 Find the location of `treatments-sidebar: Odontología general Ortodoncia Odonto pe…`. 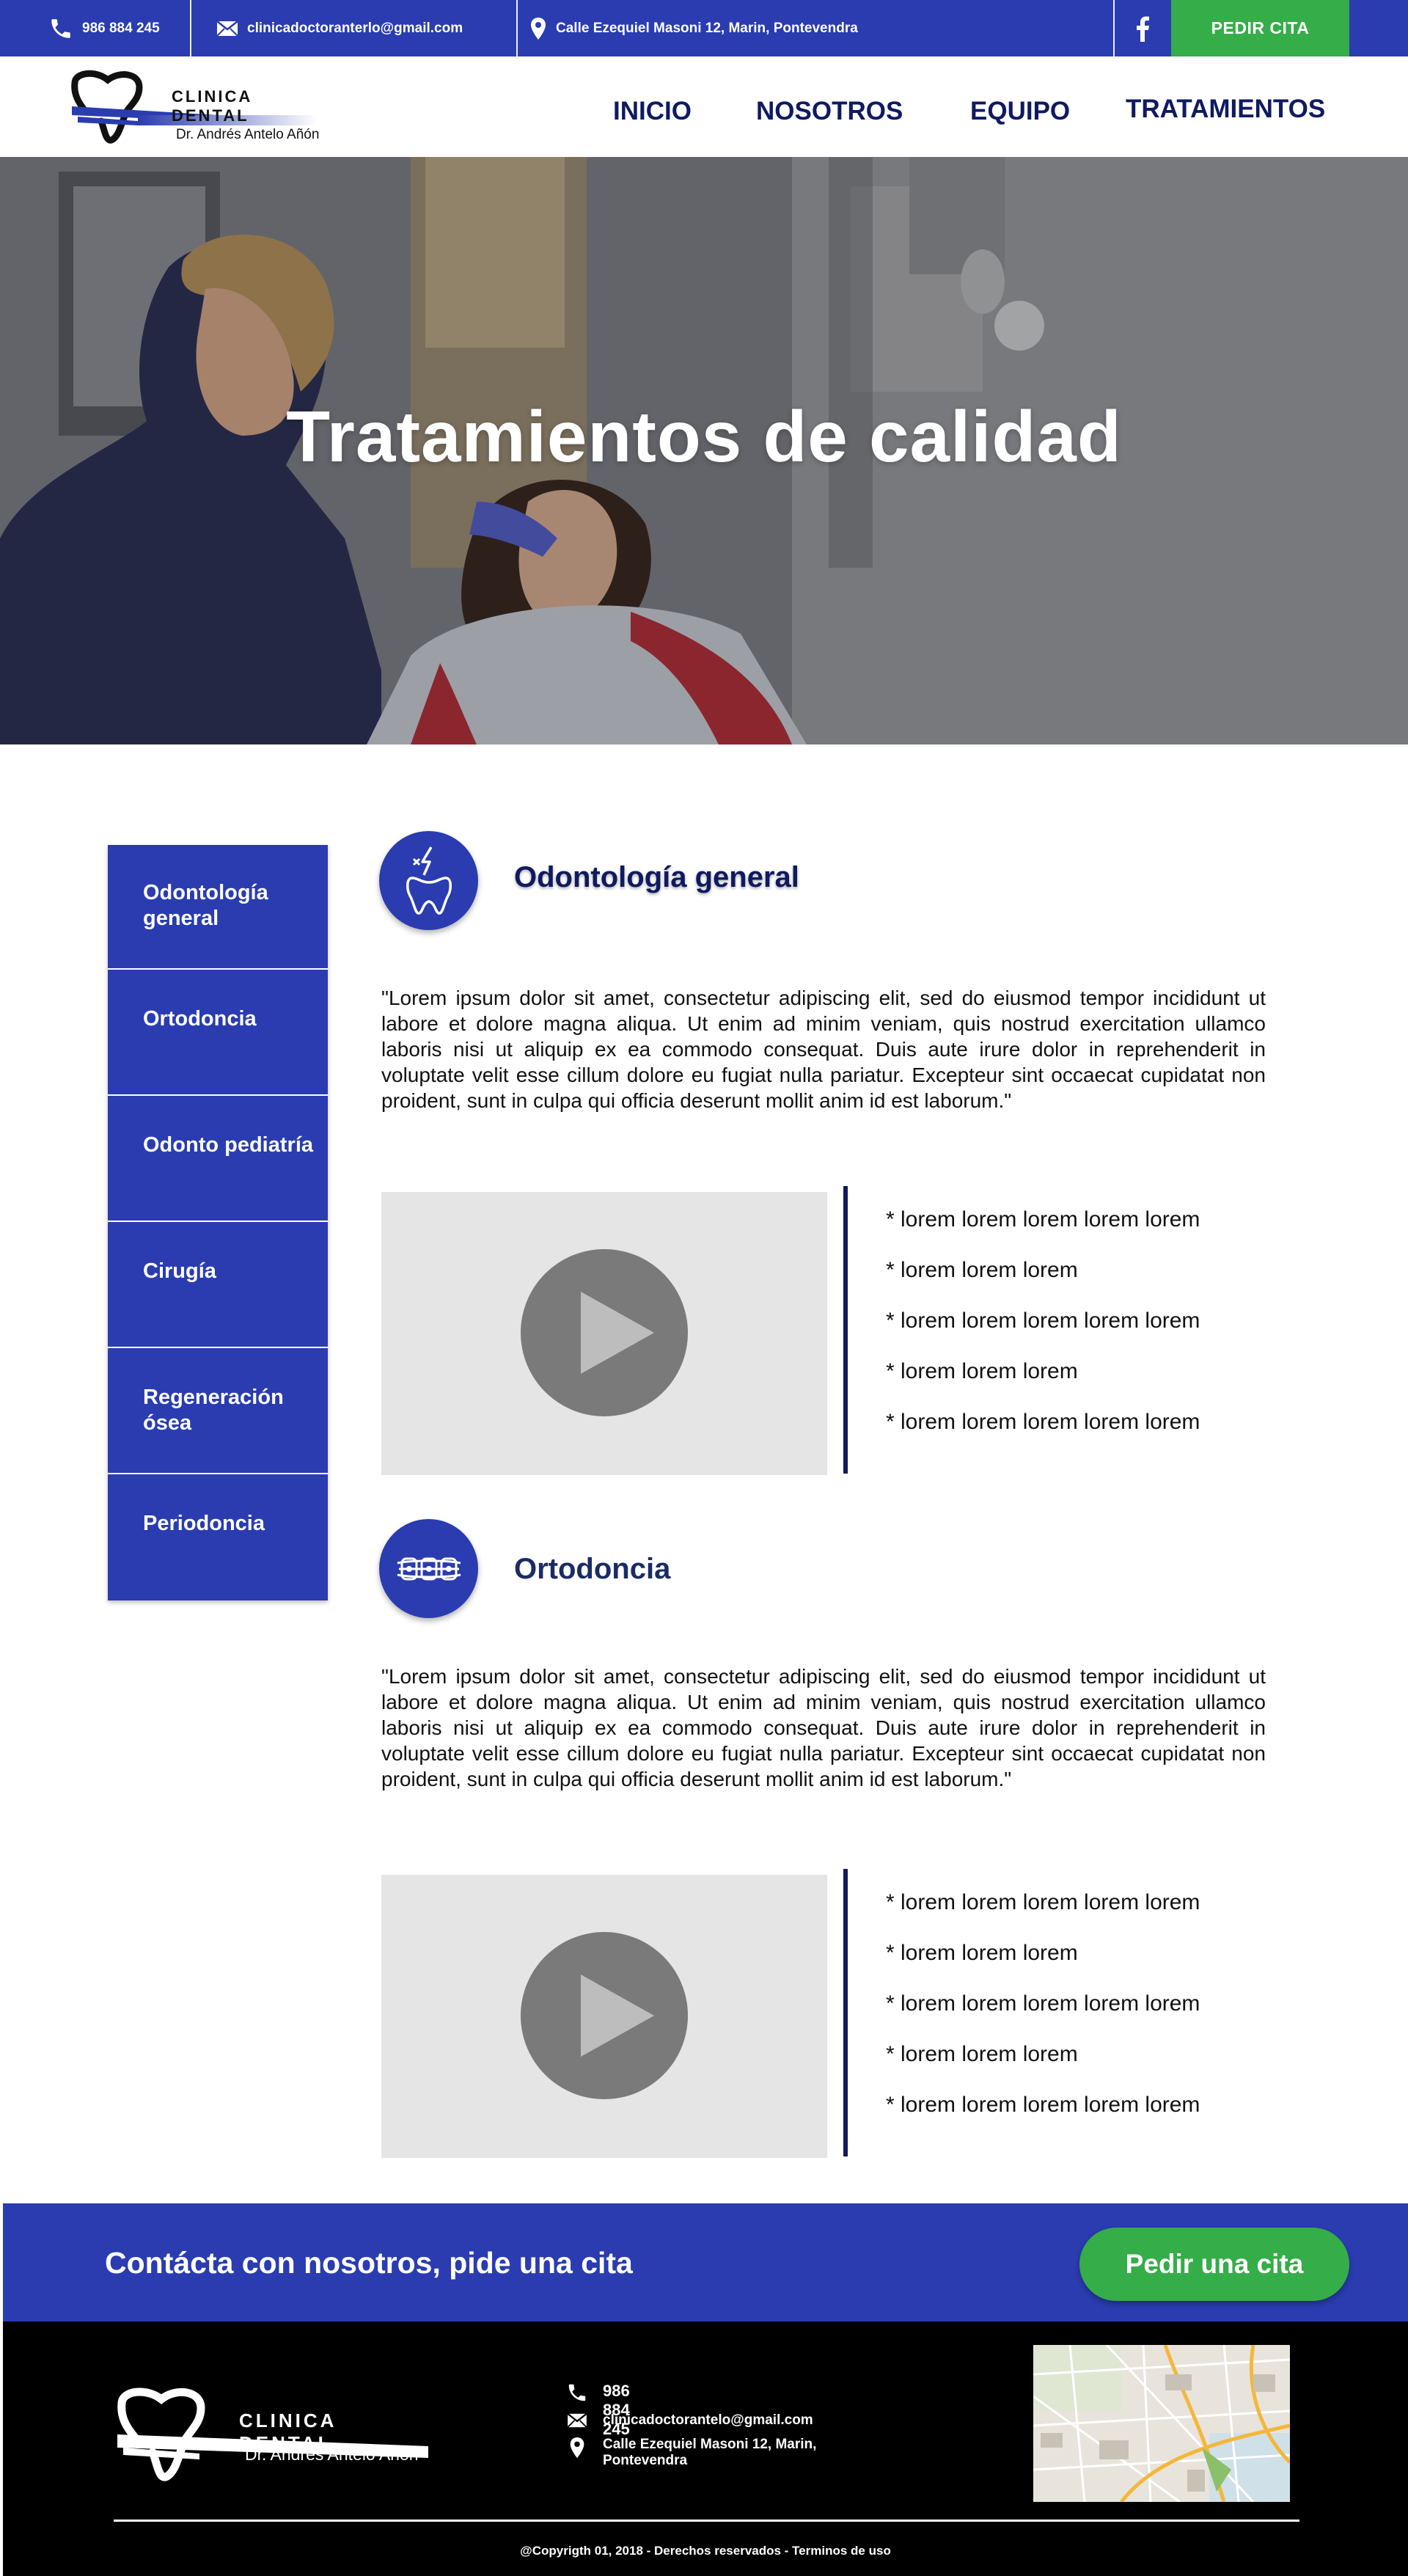

treatments-sidebar: Odontología general Ortodoncia Odonto pe… is located at coordinates (218, 1222).